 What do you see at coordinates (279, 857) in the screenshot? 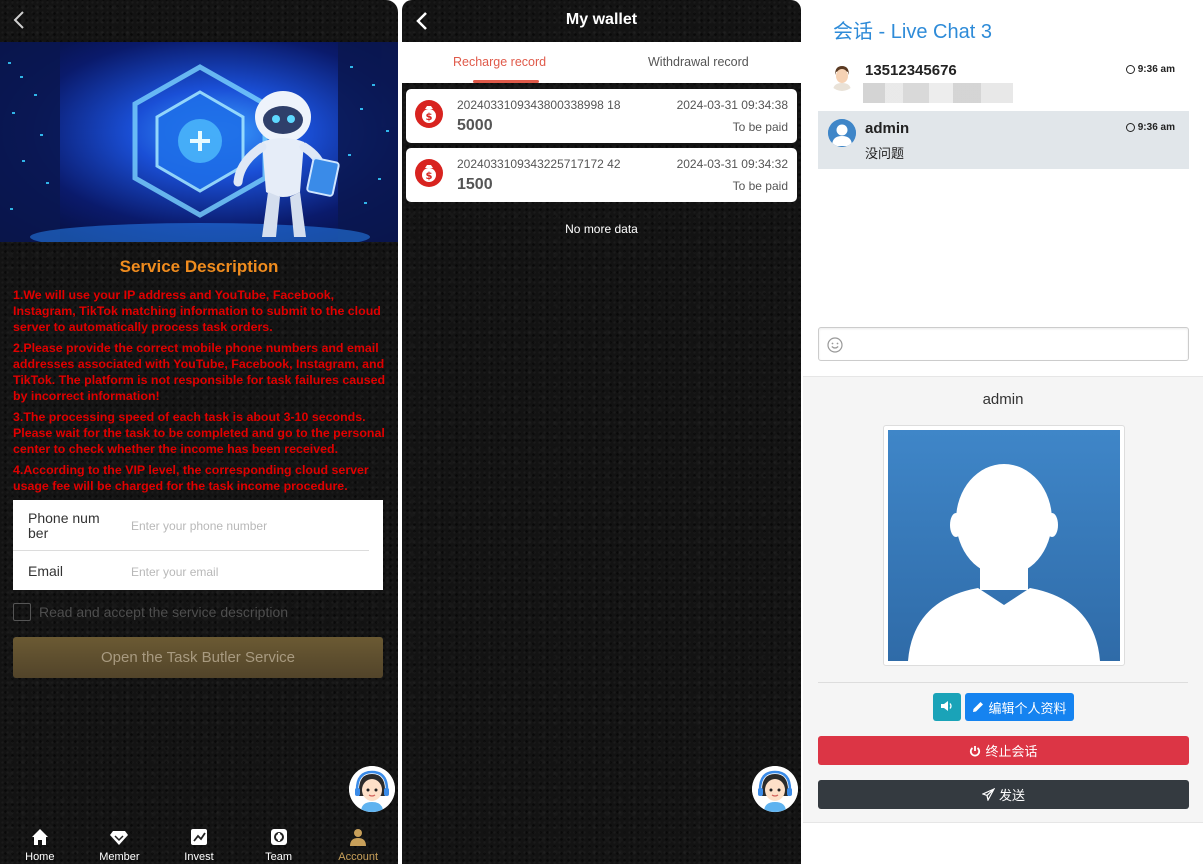
I see `tab-team-label: Team` at bounding box center [279, 857].